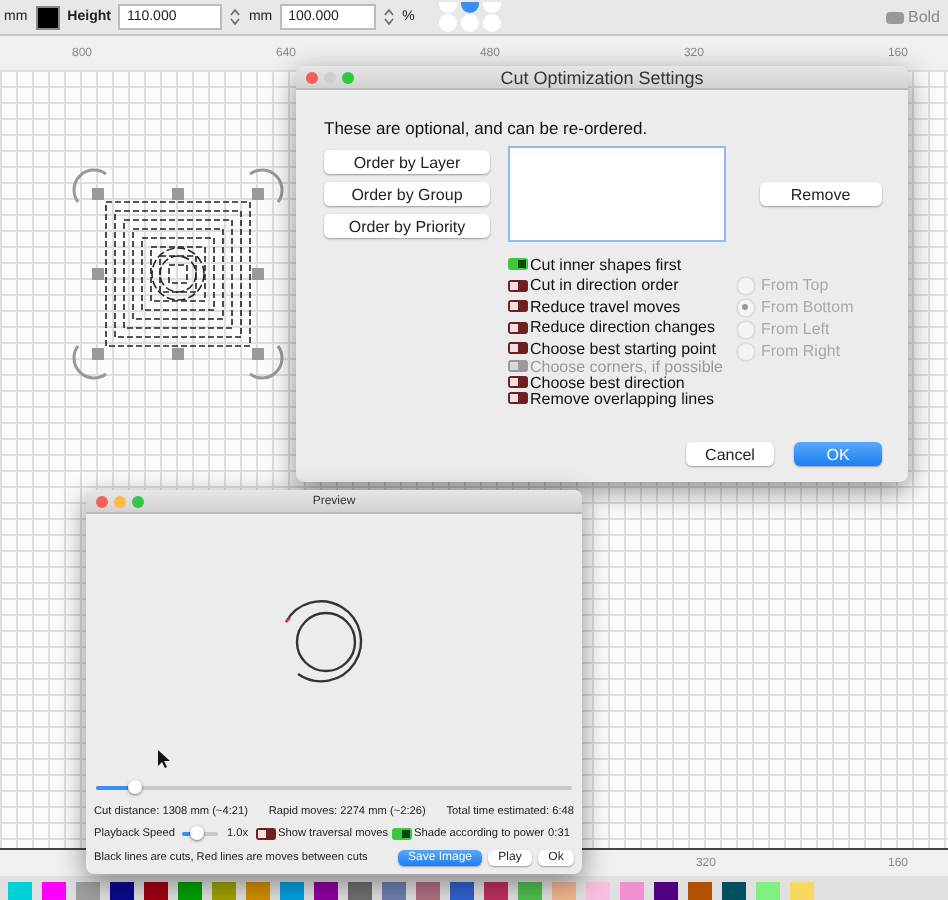 This screenshot has height=900, width=948. Describe the element at coordinates (407, 194) in the screenshot. I see `order-button: Order by Group` at that location.